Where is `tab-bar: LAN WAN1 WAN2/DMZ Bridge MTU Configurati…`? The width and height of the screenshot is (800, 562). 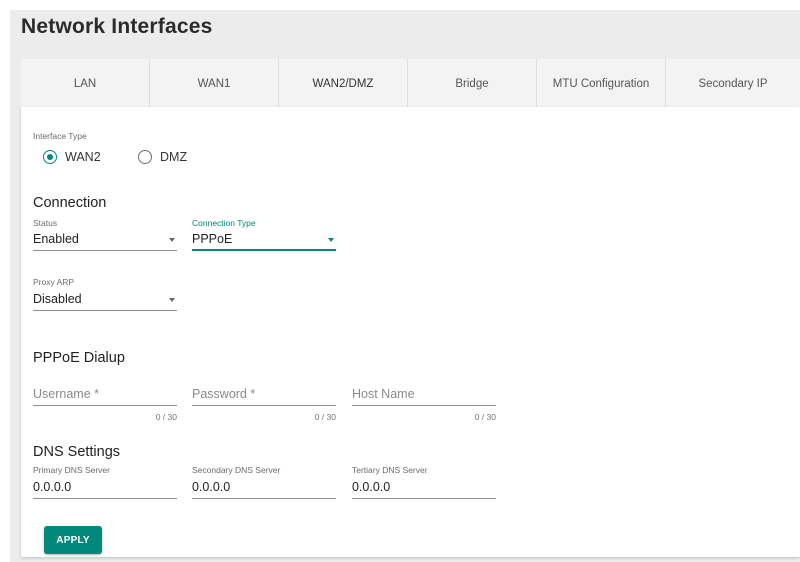
tab-bar: LAN WAN1 WAN2/DMZ Bridge MTU Configurati… is located at coordinates (410, 84).